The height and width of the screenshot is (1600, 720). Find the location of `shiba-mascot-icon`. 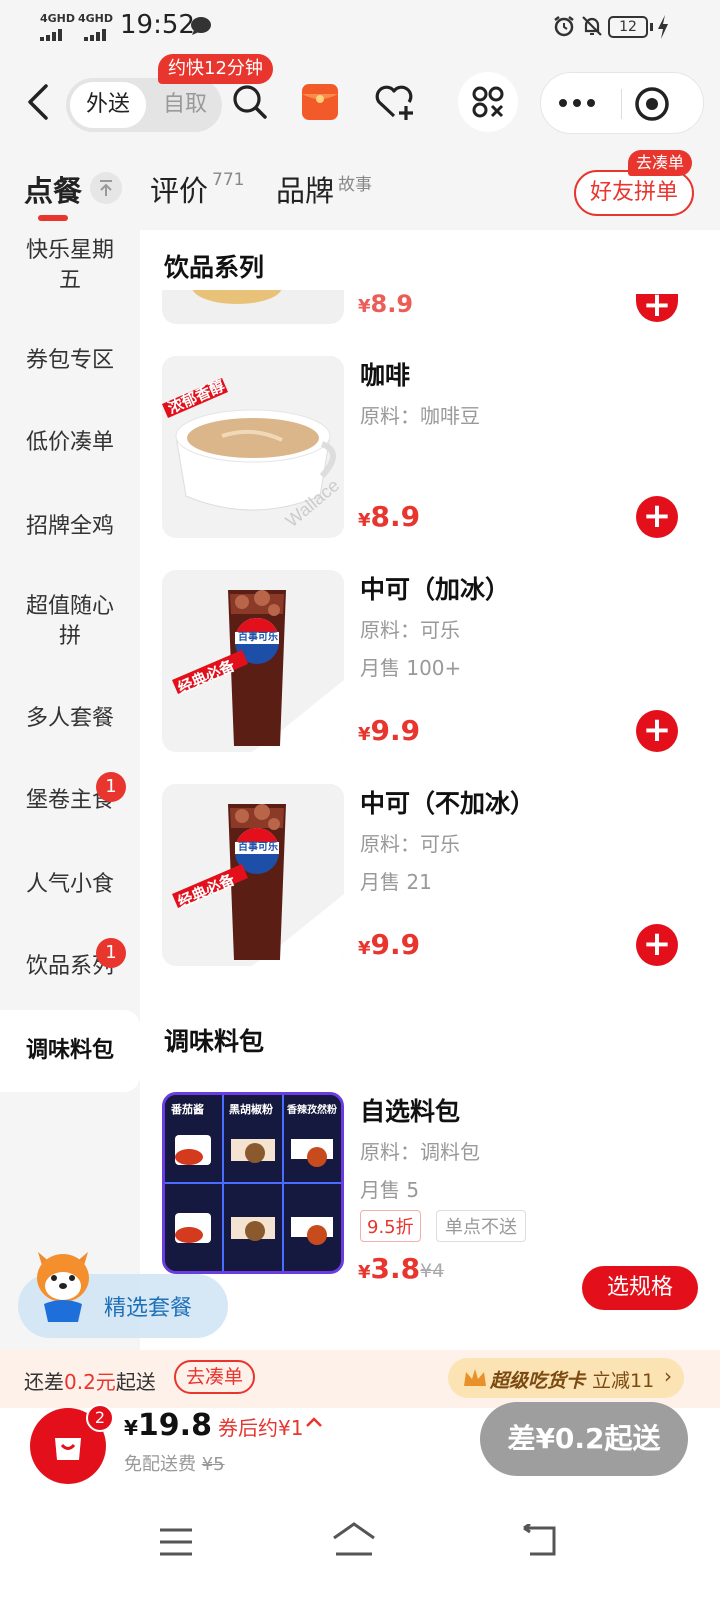

shiba-mascot-icon is located at coordinates (63, 1286).